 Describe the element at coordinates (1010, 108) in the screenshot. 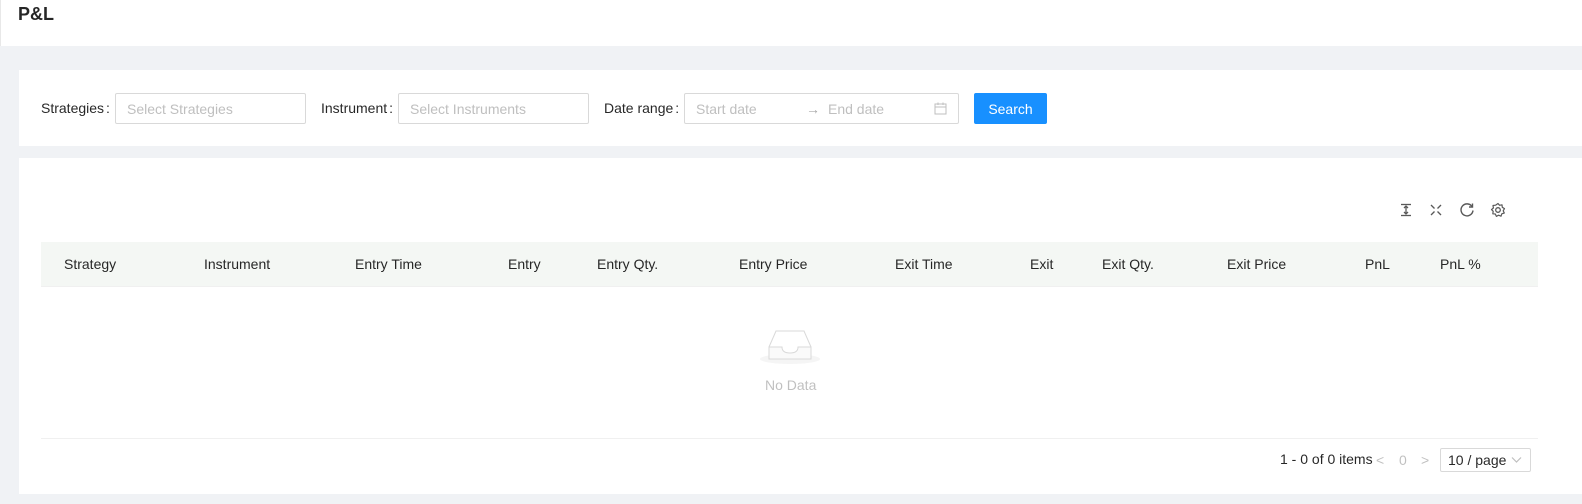

I see `search-button: Search` at that location.